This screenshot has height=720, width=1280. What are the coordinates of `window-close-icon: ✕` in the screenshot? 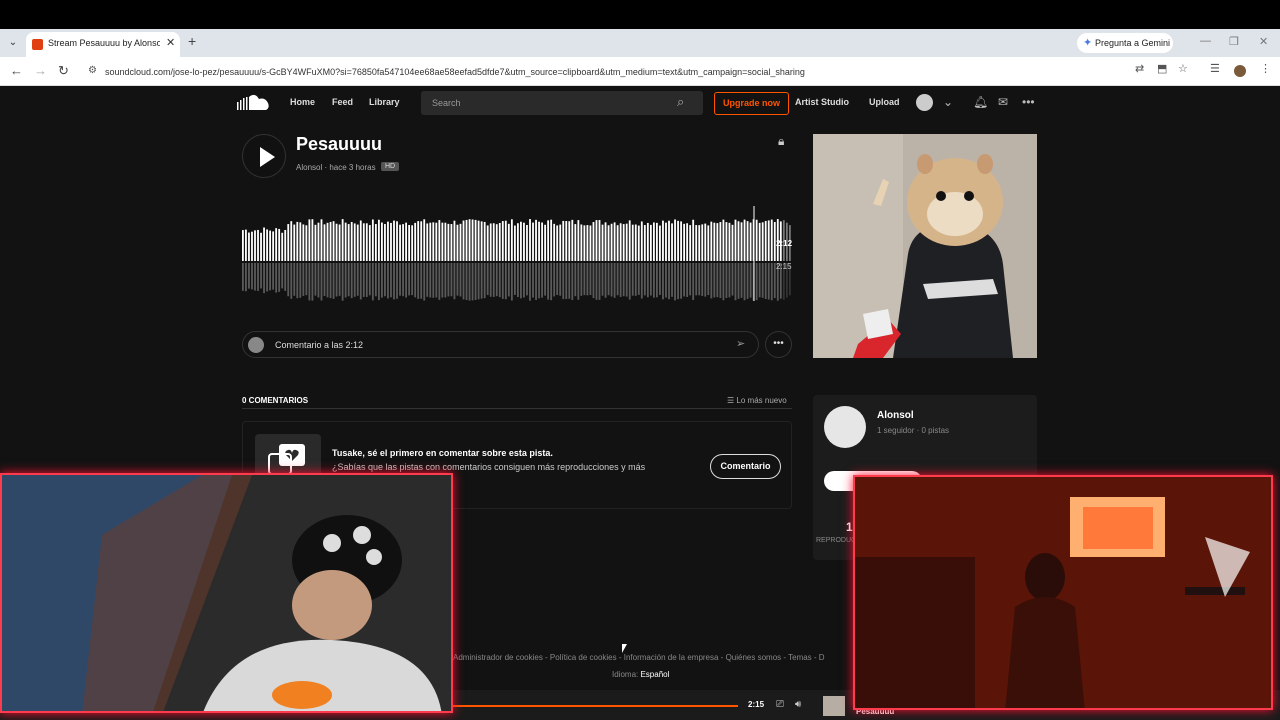 It's located at (1263, 41).